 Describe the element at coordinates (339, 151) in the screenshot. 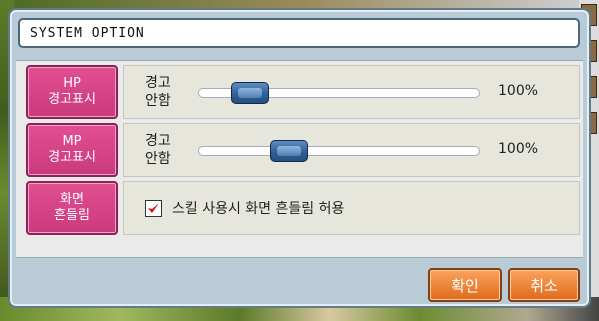

I see `mp-warning-slider` at that location.